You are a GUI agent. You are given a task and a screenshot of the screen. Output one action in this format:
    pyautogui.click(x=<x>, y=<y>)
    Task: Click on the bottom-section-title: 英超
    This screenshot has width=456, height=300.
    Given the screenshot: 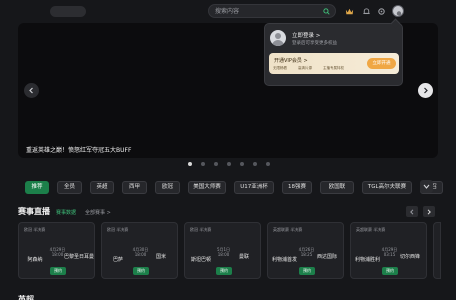 What is the action you would take?
    pyautogui.click(x=26, y=297)
    